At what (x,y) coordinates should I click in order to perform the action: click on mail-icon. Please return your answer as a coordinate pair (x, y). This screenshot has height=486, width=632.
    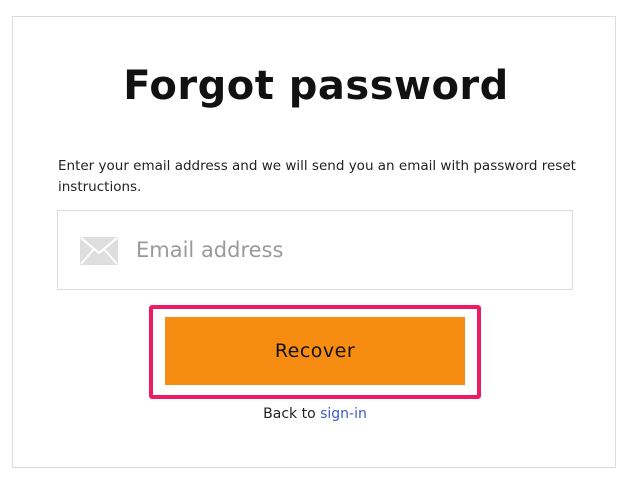
    Looking at the image, I should click on (99, 251).